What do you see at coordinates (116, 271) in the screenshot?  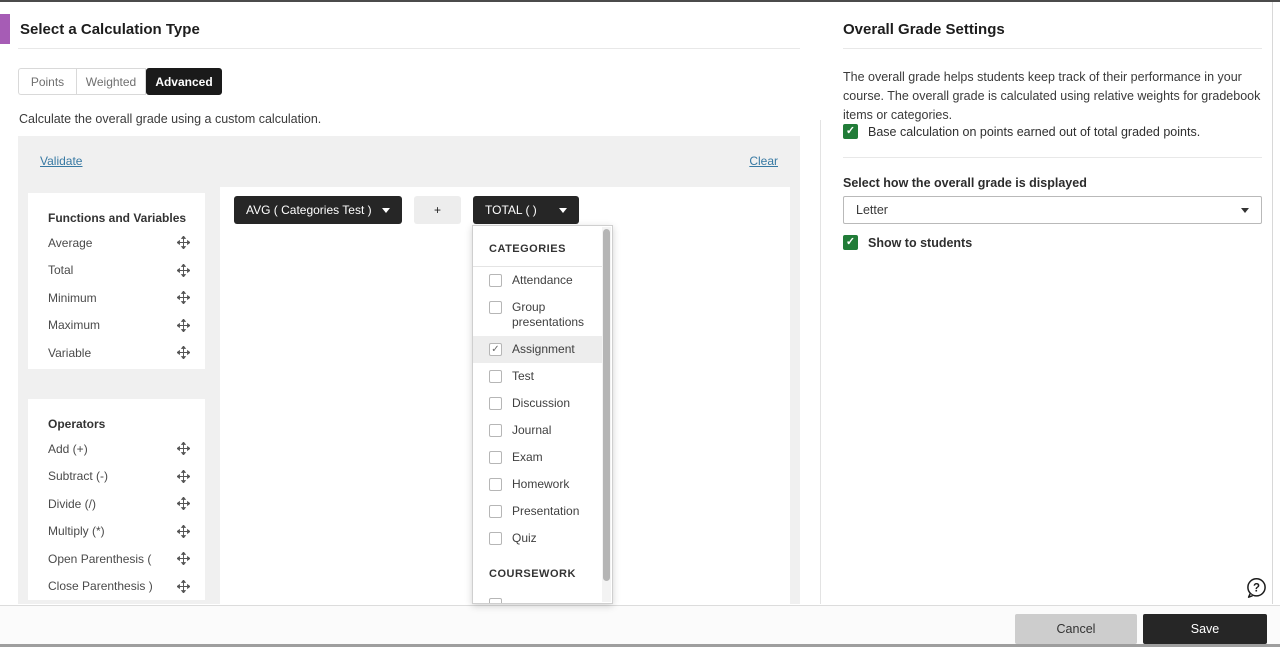 I see `function-item-total: Total` at bounding box center [116, 271].